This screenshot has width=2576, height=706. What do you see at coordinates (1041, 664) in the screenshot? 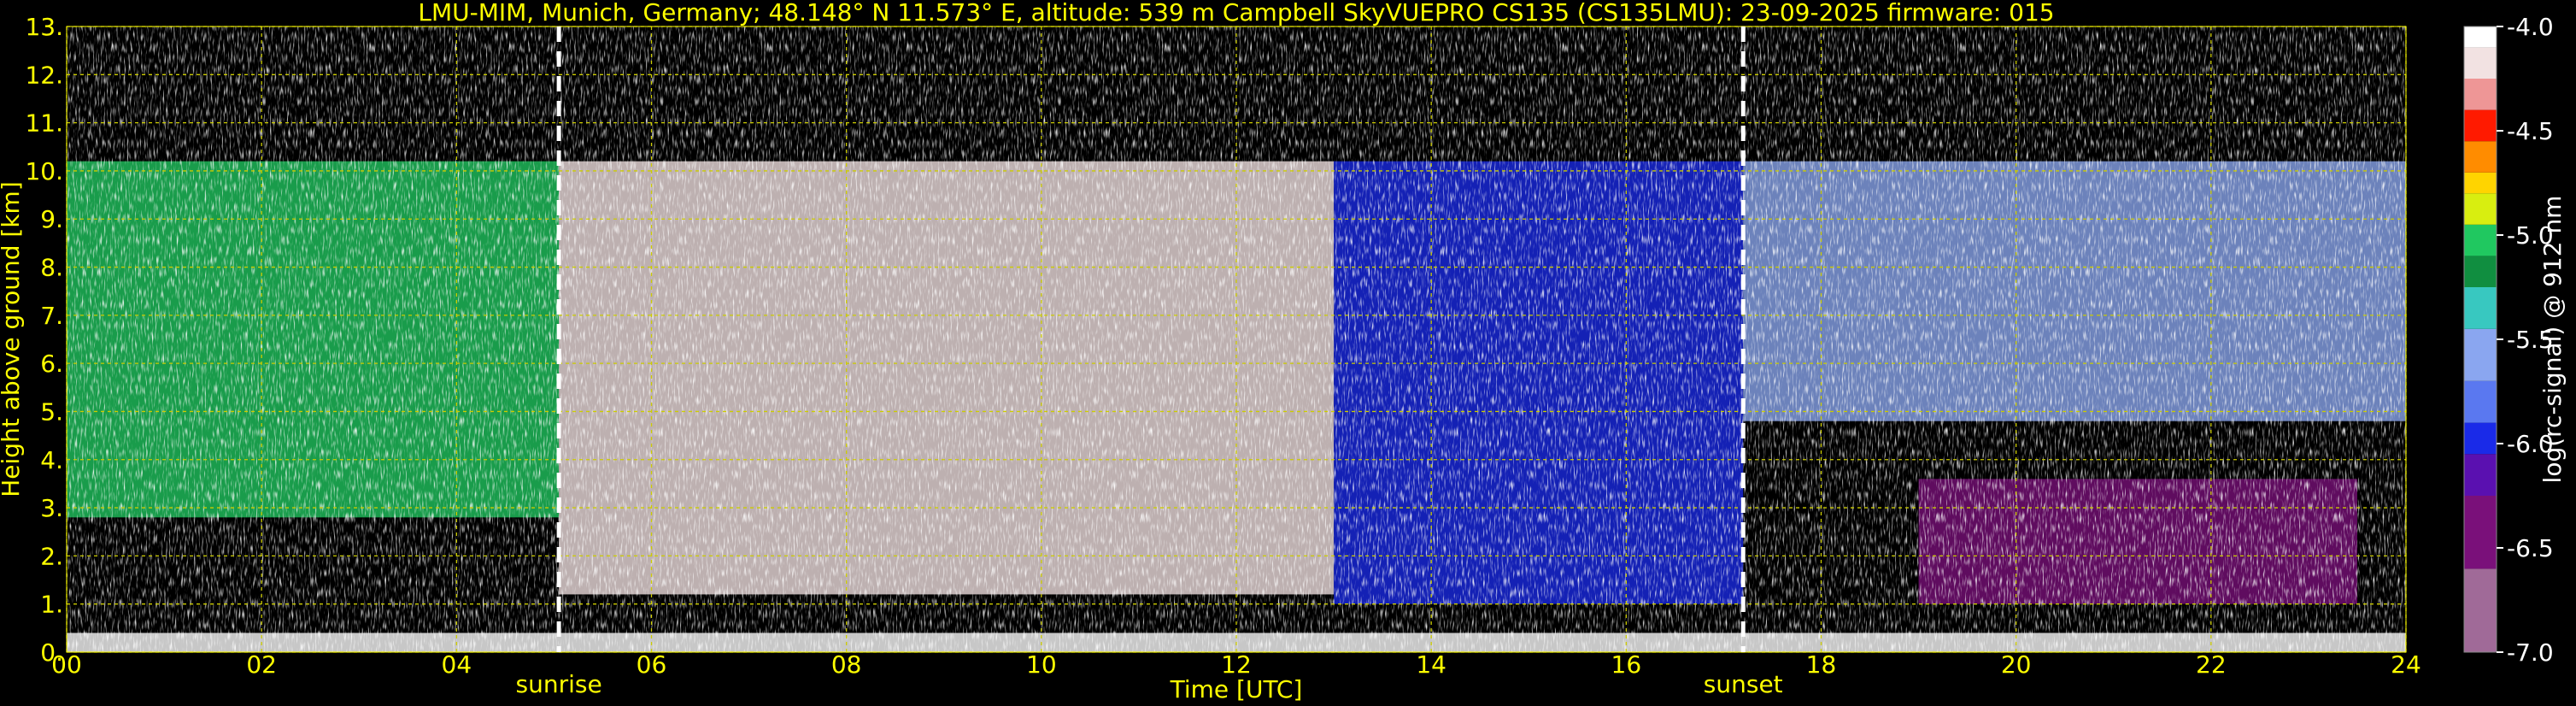
I see `x-tick-label: 10` at bounding box center [1041, 664].